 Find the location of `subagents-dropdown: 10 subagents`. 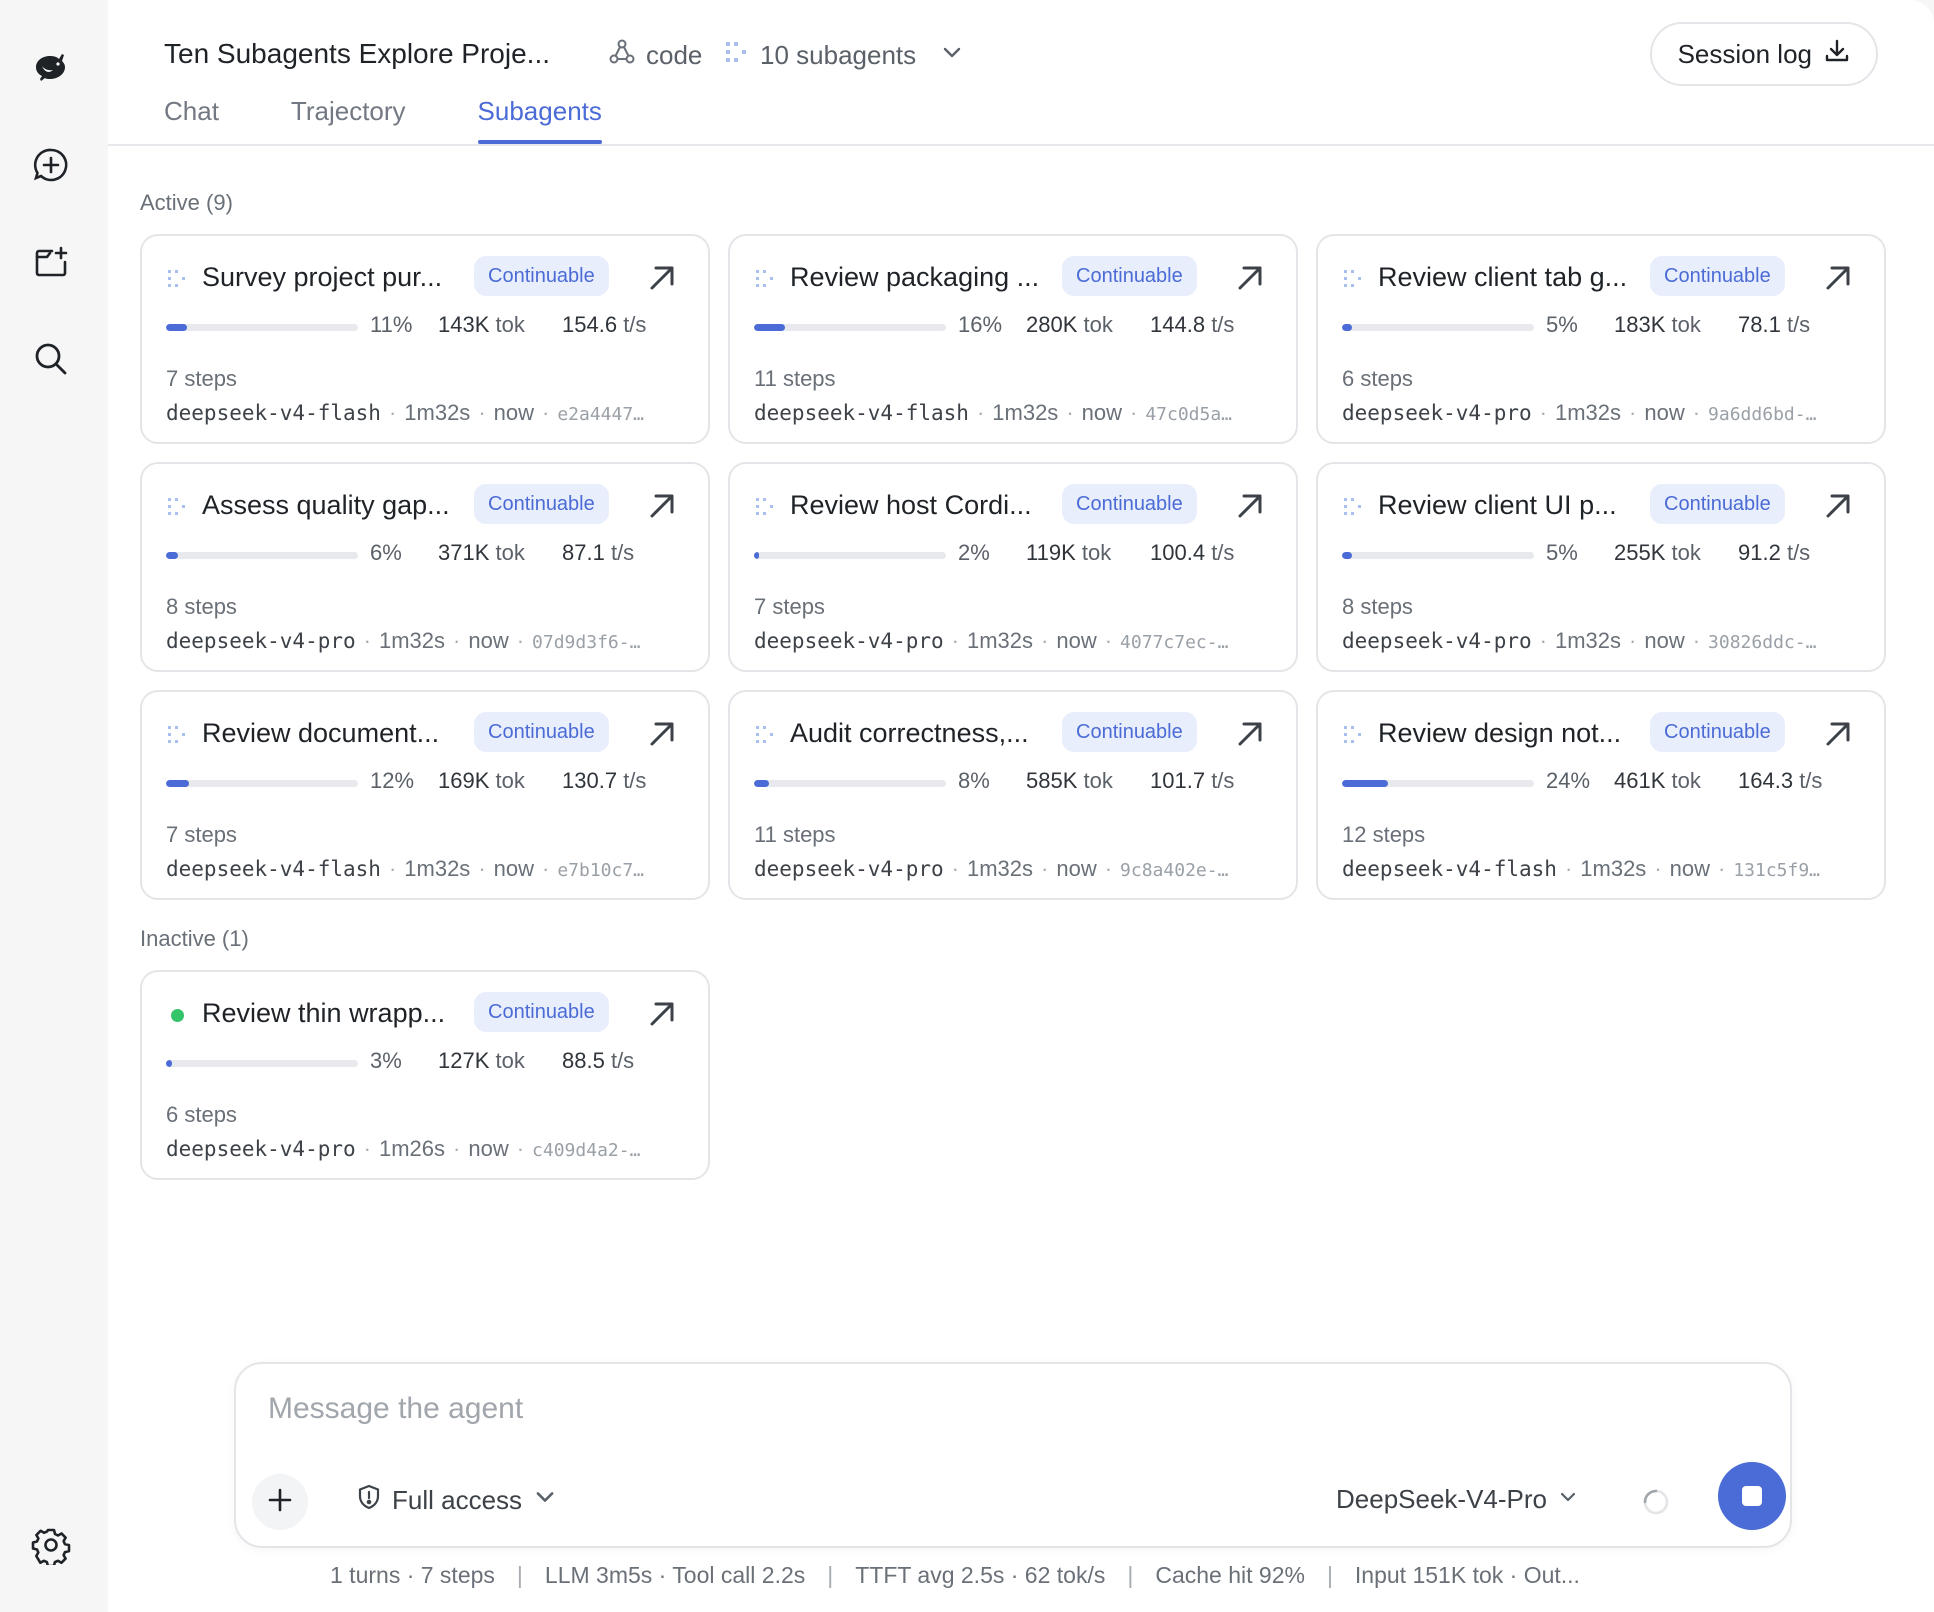

subagents-dropdown: 10 subagents is located at coordinates (844, 55).